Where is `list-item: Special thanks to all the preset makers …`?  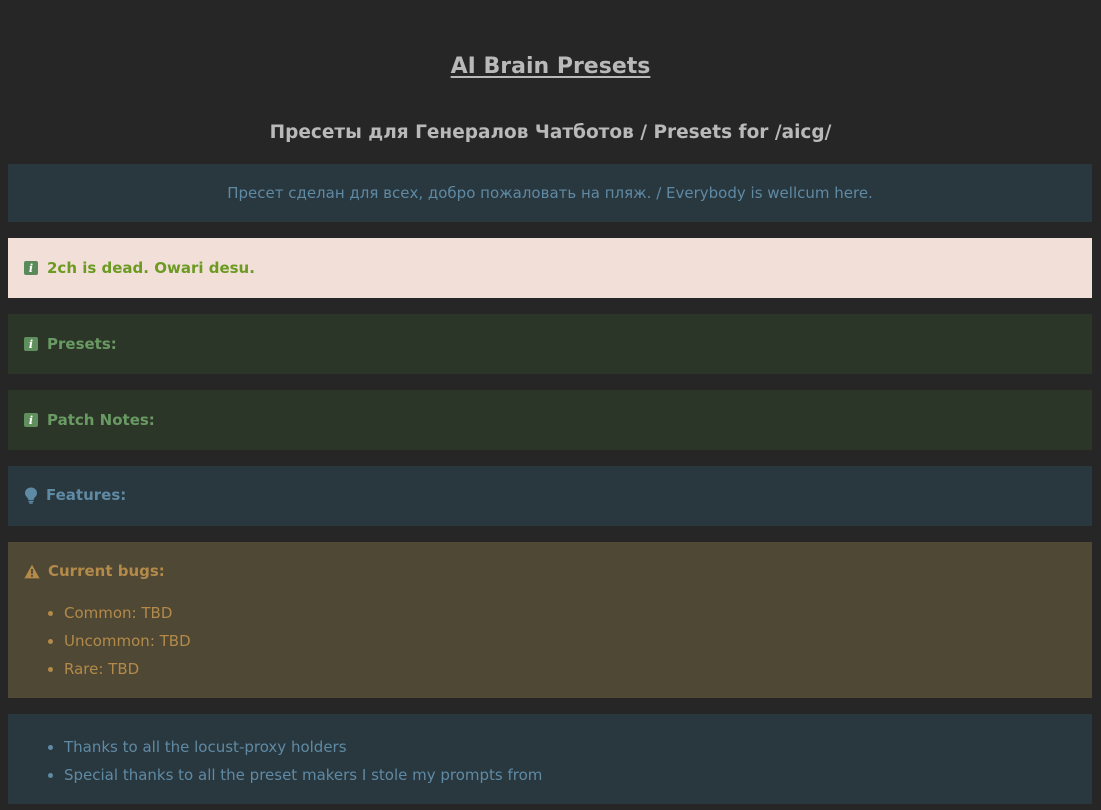 list-item: Special thanks to all the preset makers … is located at coordinates (303, 775).